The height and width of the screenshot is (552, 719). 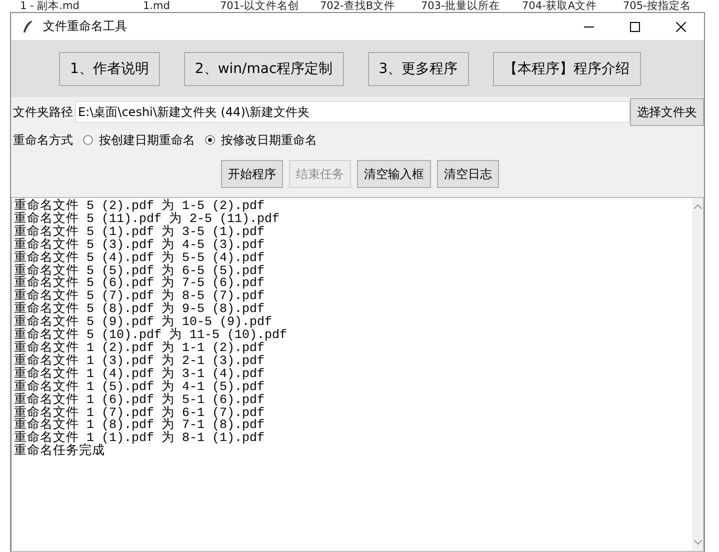 What do you see at coordinates (635, 27) in the screenshot?
I see `maximize-icon` at bounding box center [635, 27].